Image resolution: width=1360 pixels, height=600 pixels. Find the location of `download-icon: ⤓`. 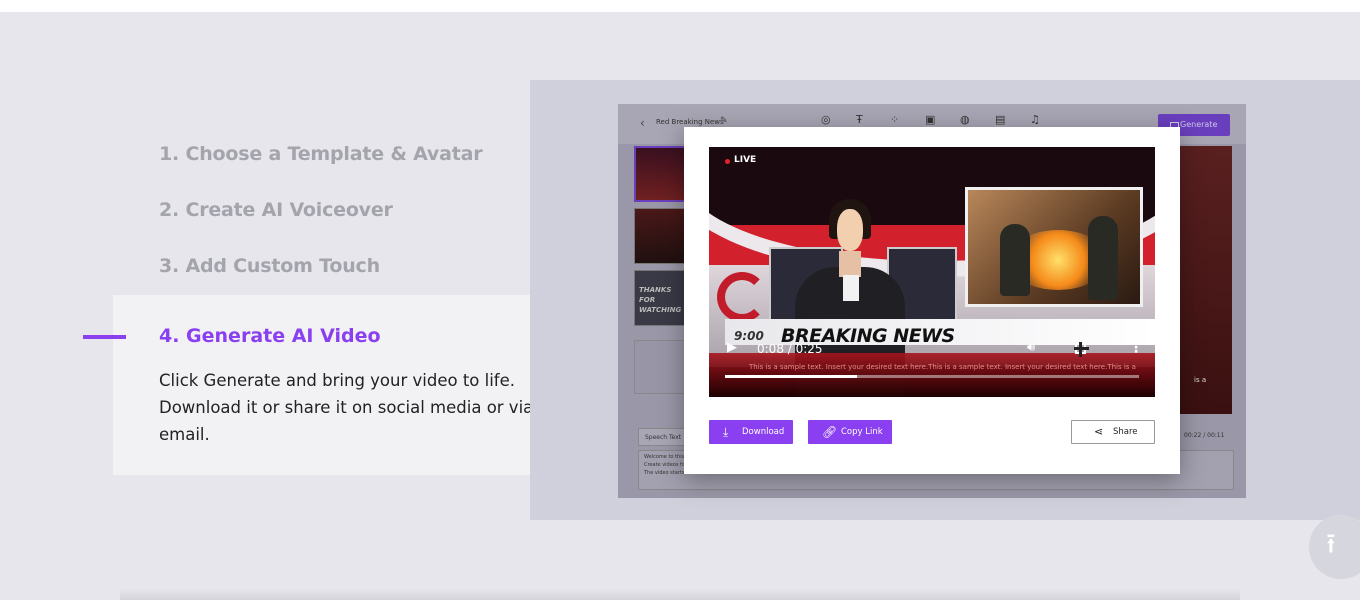

download-icon: ⤓ is located at coordinates (726, 432).